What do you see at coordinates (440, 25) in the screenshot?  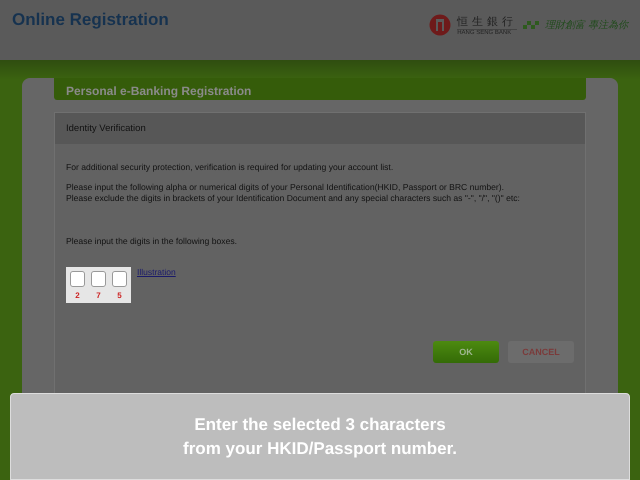 I see `bank-logo-icon` at bounding box center [440, 25].